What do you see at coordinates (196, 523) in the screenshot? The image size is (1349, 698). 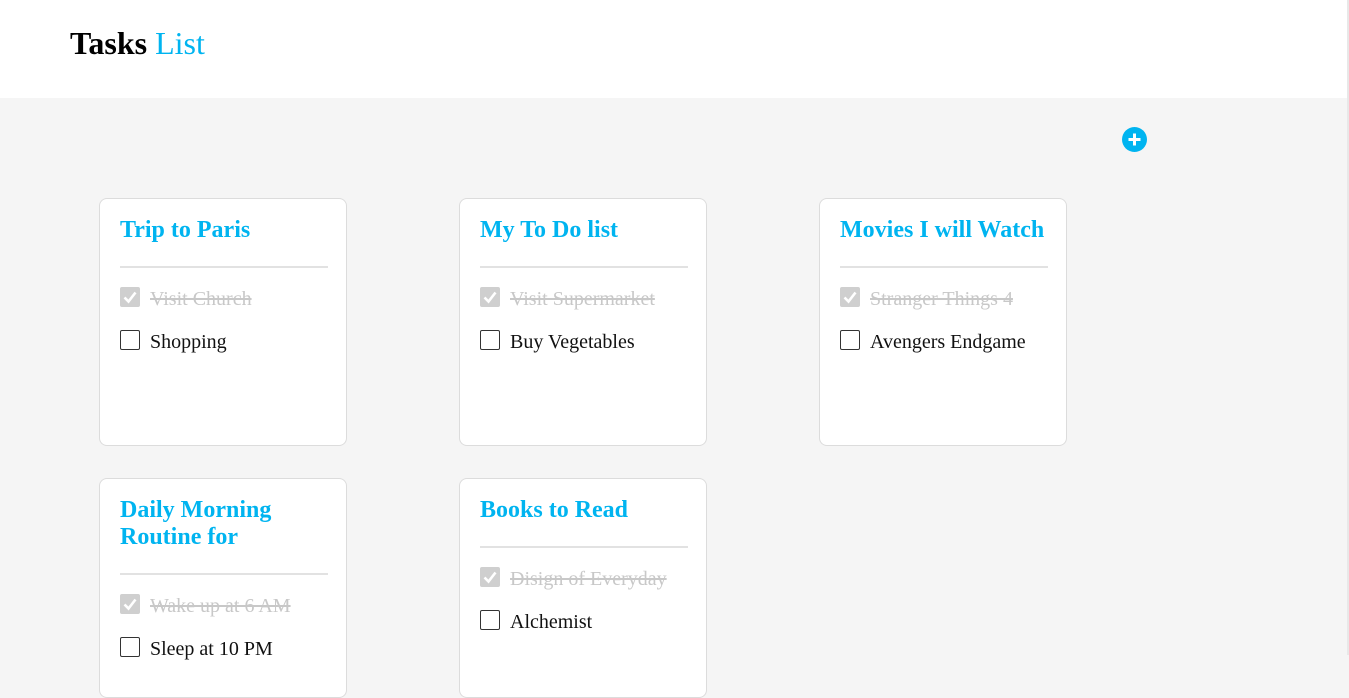 I see `card-title: Daily Morning Routine for` at bounding box center [196, 523].